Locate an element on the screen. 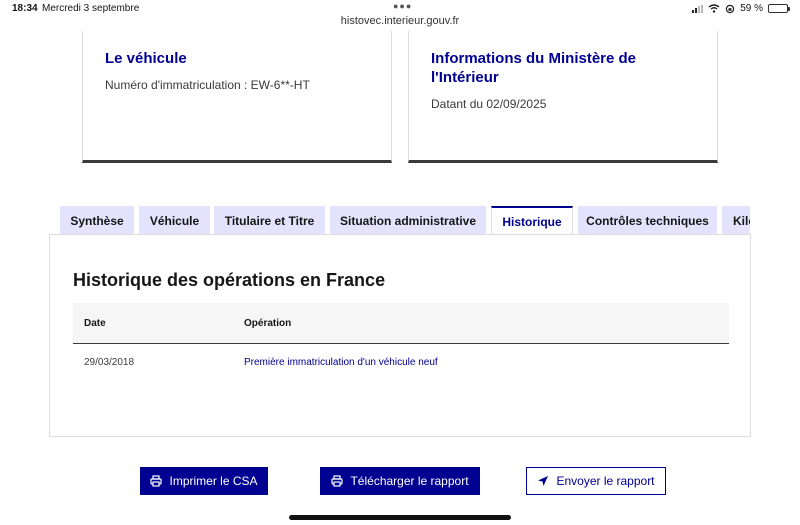 This screenshot has height=525, width=800. status-time: 18:34 is located at coordinates (25, 8).